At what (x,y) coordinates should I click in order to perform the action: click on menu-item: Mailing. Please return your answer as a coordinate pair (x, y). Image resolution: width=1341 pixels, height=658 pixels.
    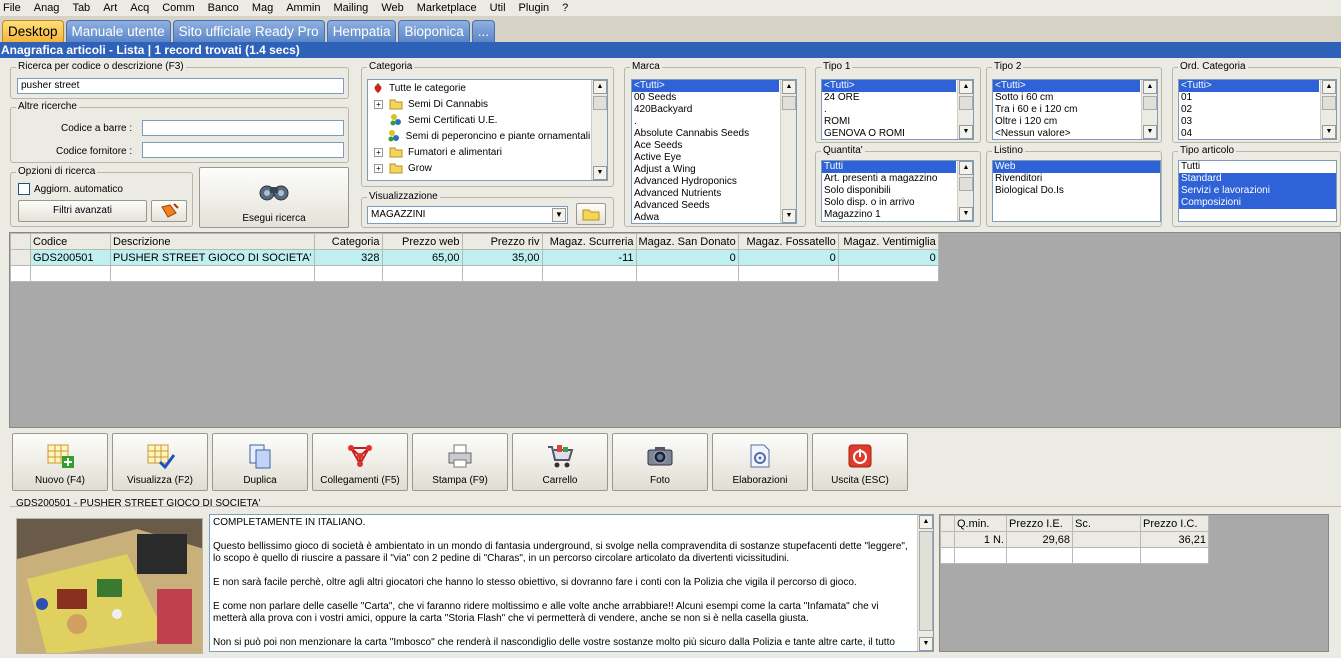
    Looking at the image, I should click on (350, 8).